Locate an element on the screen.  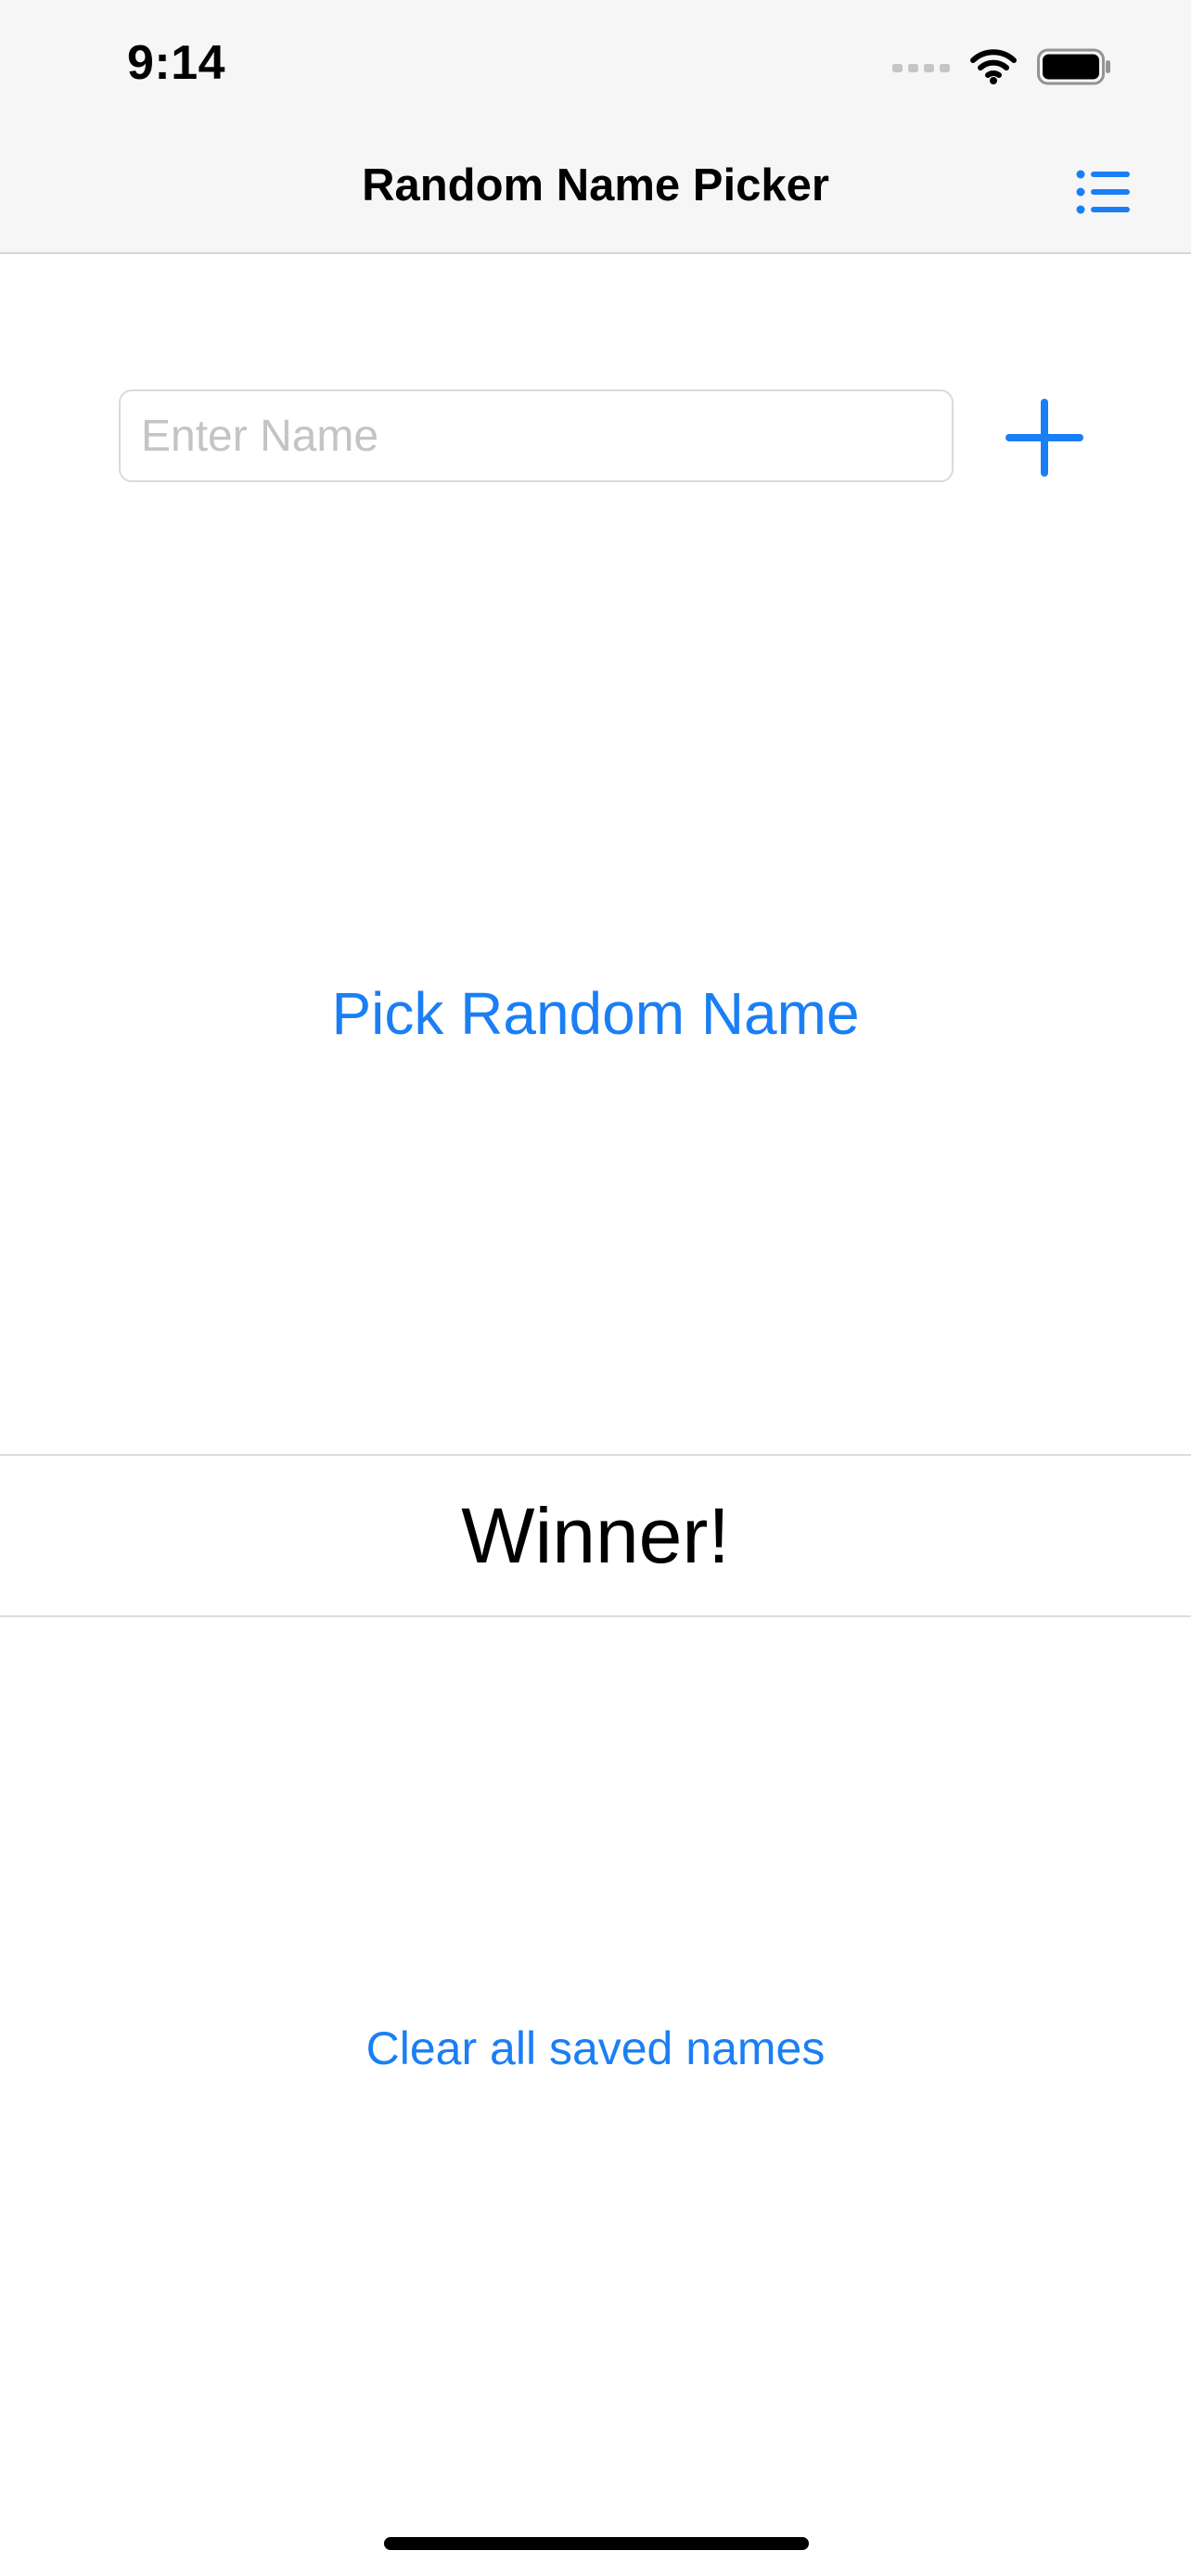
winner-label: Winner! is located at coordinates (595, 1535).